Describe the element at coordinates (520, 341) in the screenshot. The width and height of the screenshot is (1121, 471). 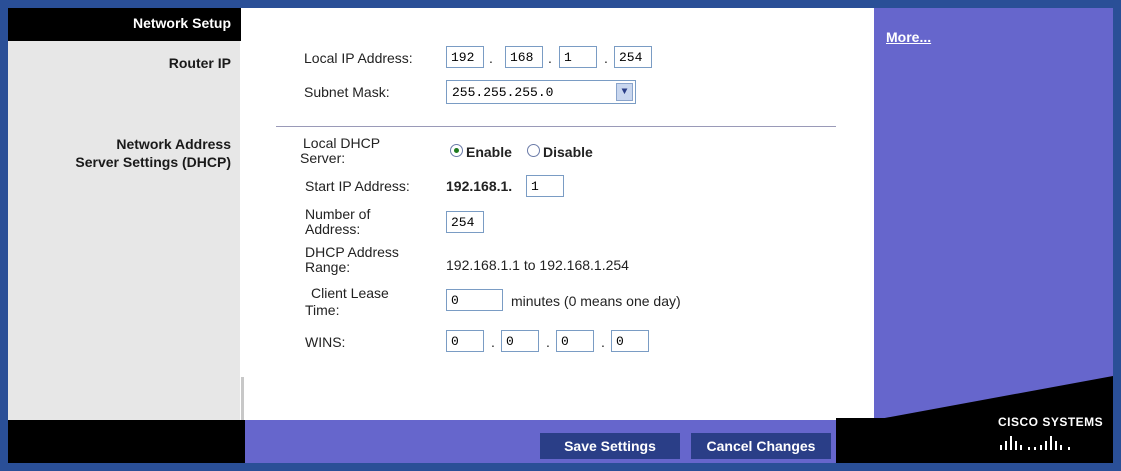
I see `wins-octet-2: 0` at that location.